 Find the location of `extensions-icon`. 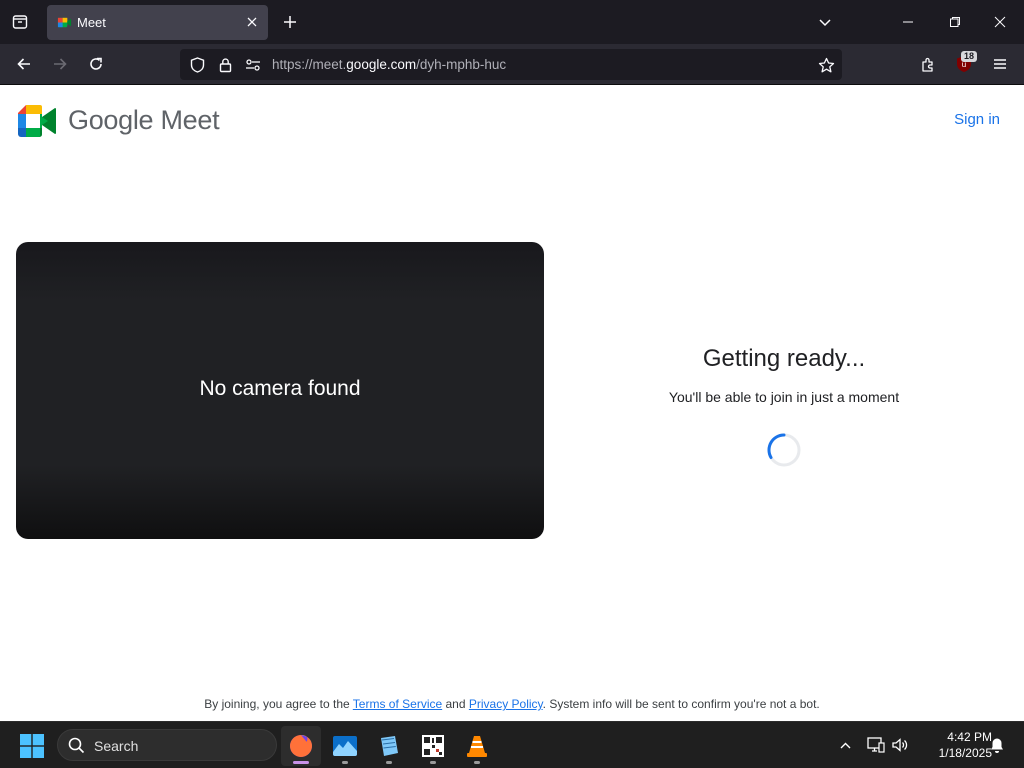

extensions-icon is located at coordinates (928, 64).